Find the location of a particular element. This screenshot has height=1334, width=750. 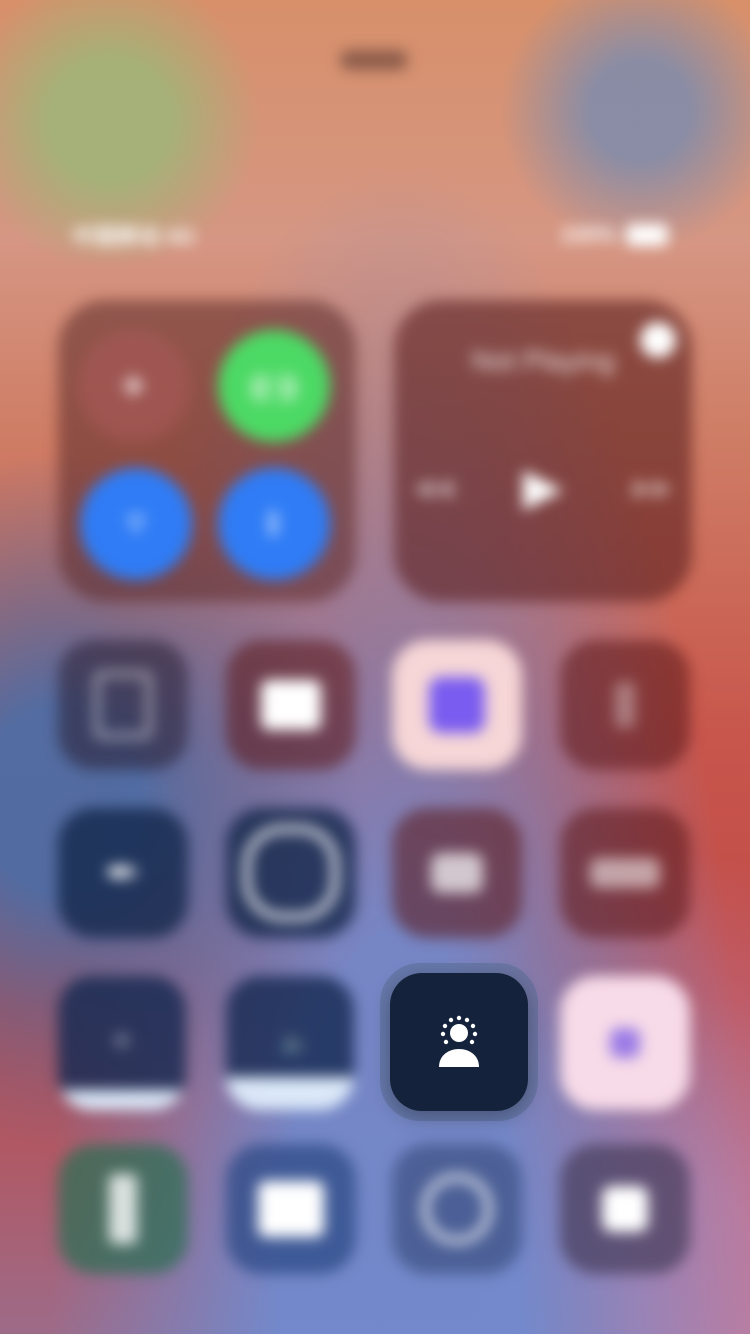

status-carrier: 中国移动 4G is located at coordinates (133, 235).